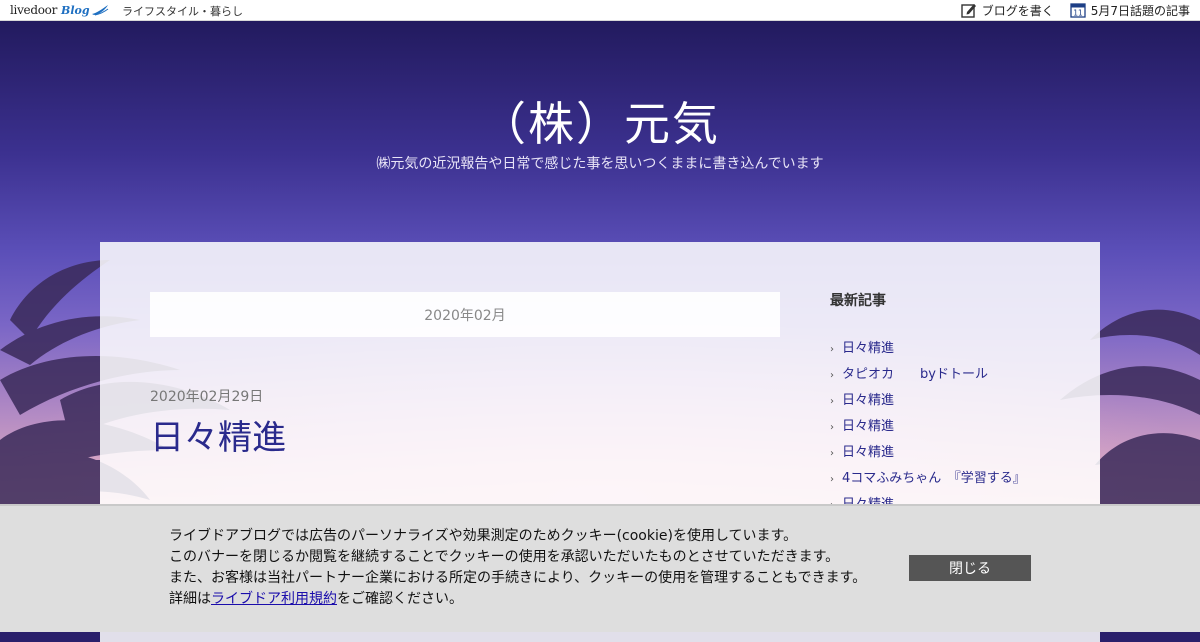  What do you see at coordinates (400, 599) in the screenshot?
I see `cookie-line-4-suffix: をご確認ください。` at bounding box center [400, 599].